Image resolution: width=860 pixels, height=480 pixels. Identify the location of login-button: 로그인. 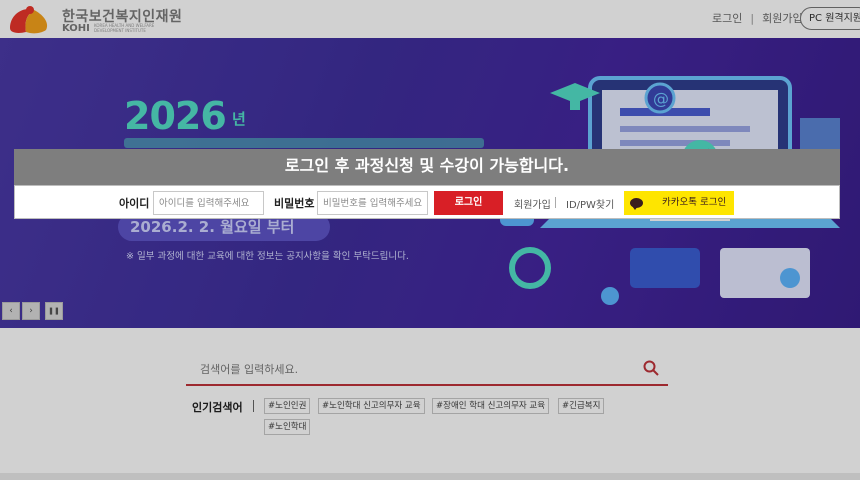
(468, 203).